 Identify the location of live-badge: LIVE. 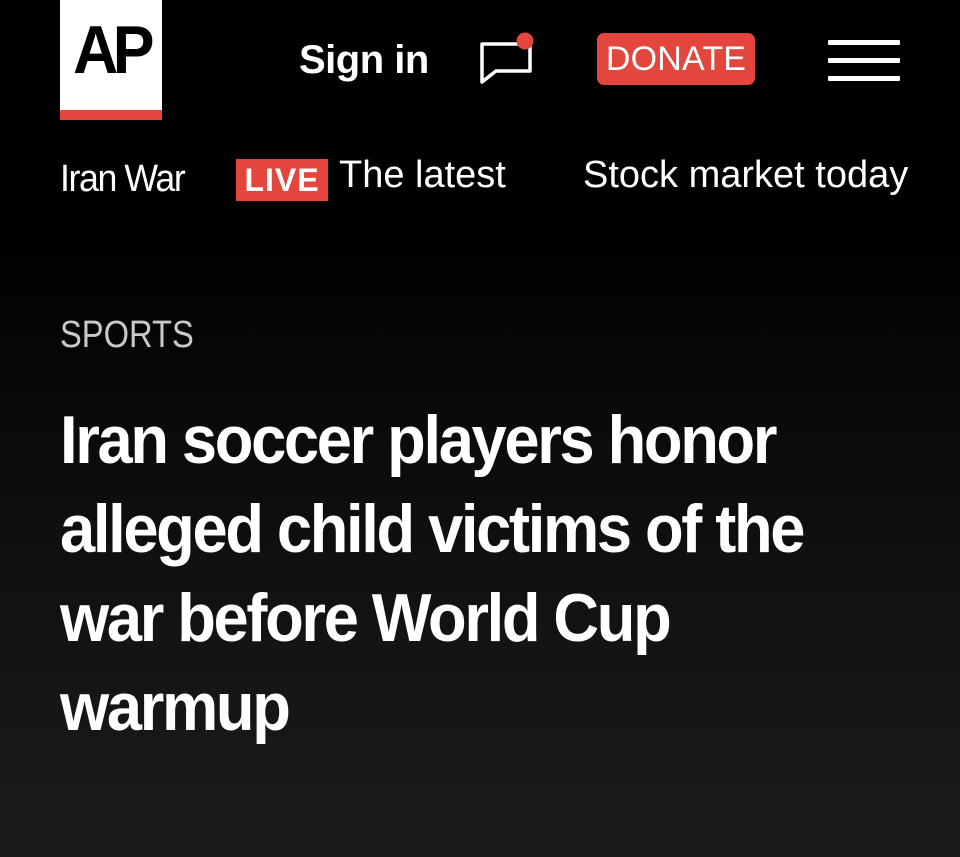
(282, 180).